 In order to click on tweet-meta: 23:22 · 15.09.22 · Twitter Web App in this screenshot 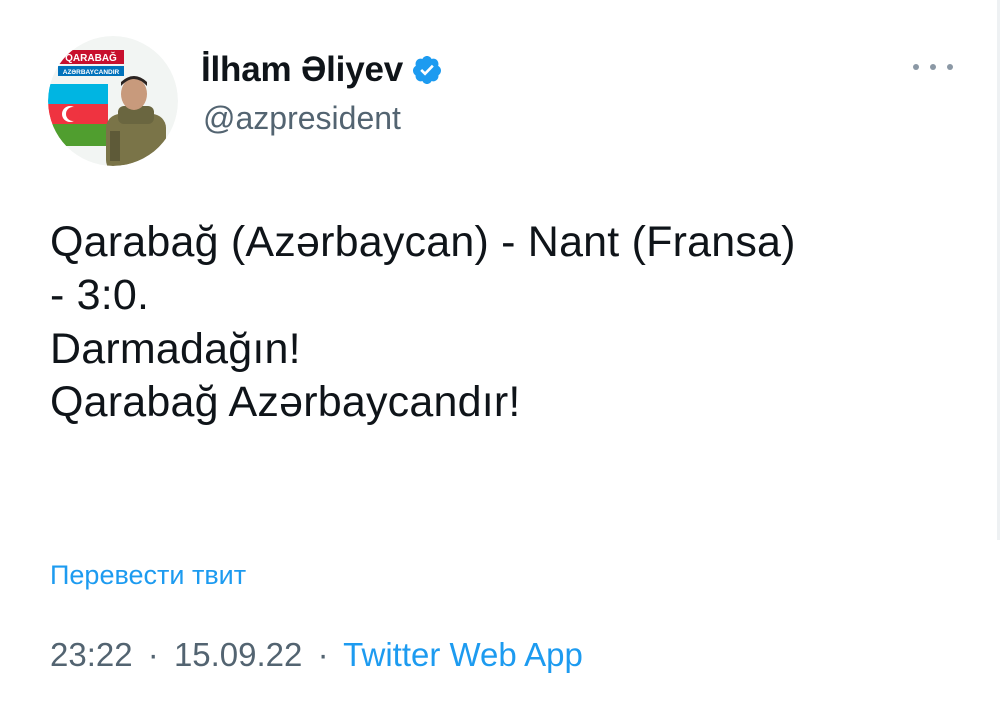, I will do `click(316, 655)`.